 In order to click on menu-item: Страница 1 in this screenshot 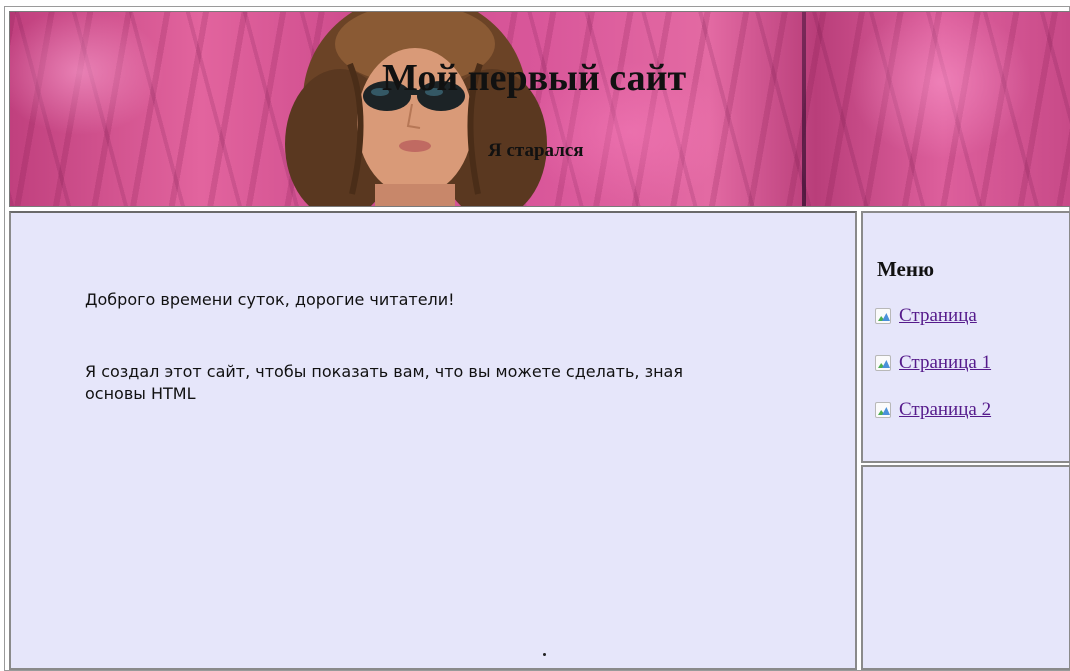, I will do `click(933, 375)`.